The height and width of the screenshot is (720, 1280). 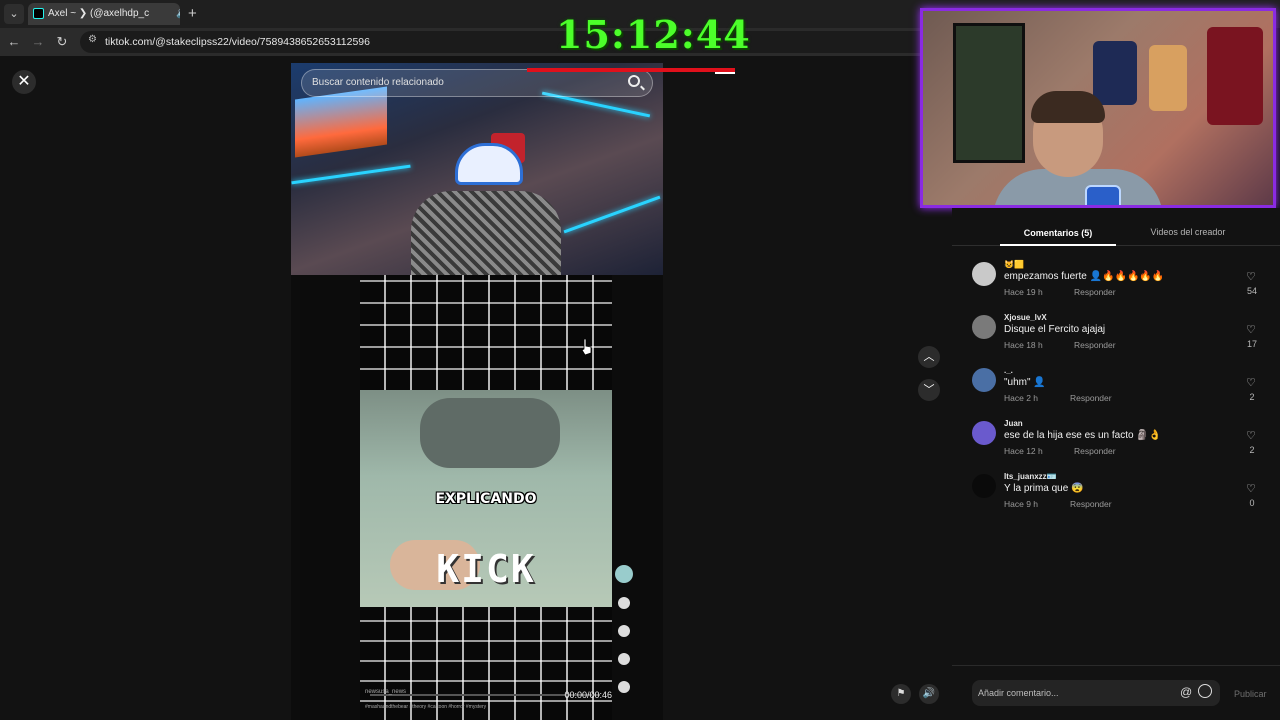 I want to click on new-tab-button: +, so click(x=192, y=14).